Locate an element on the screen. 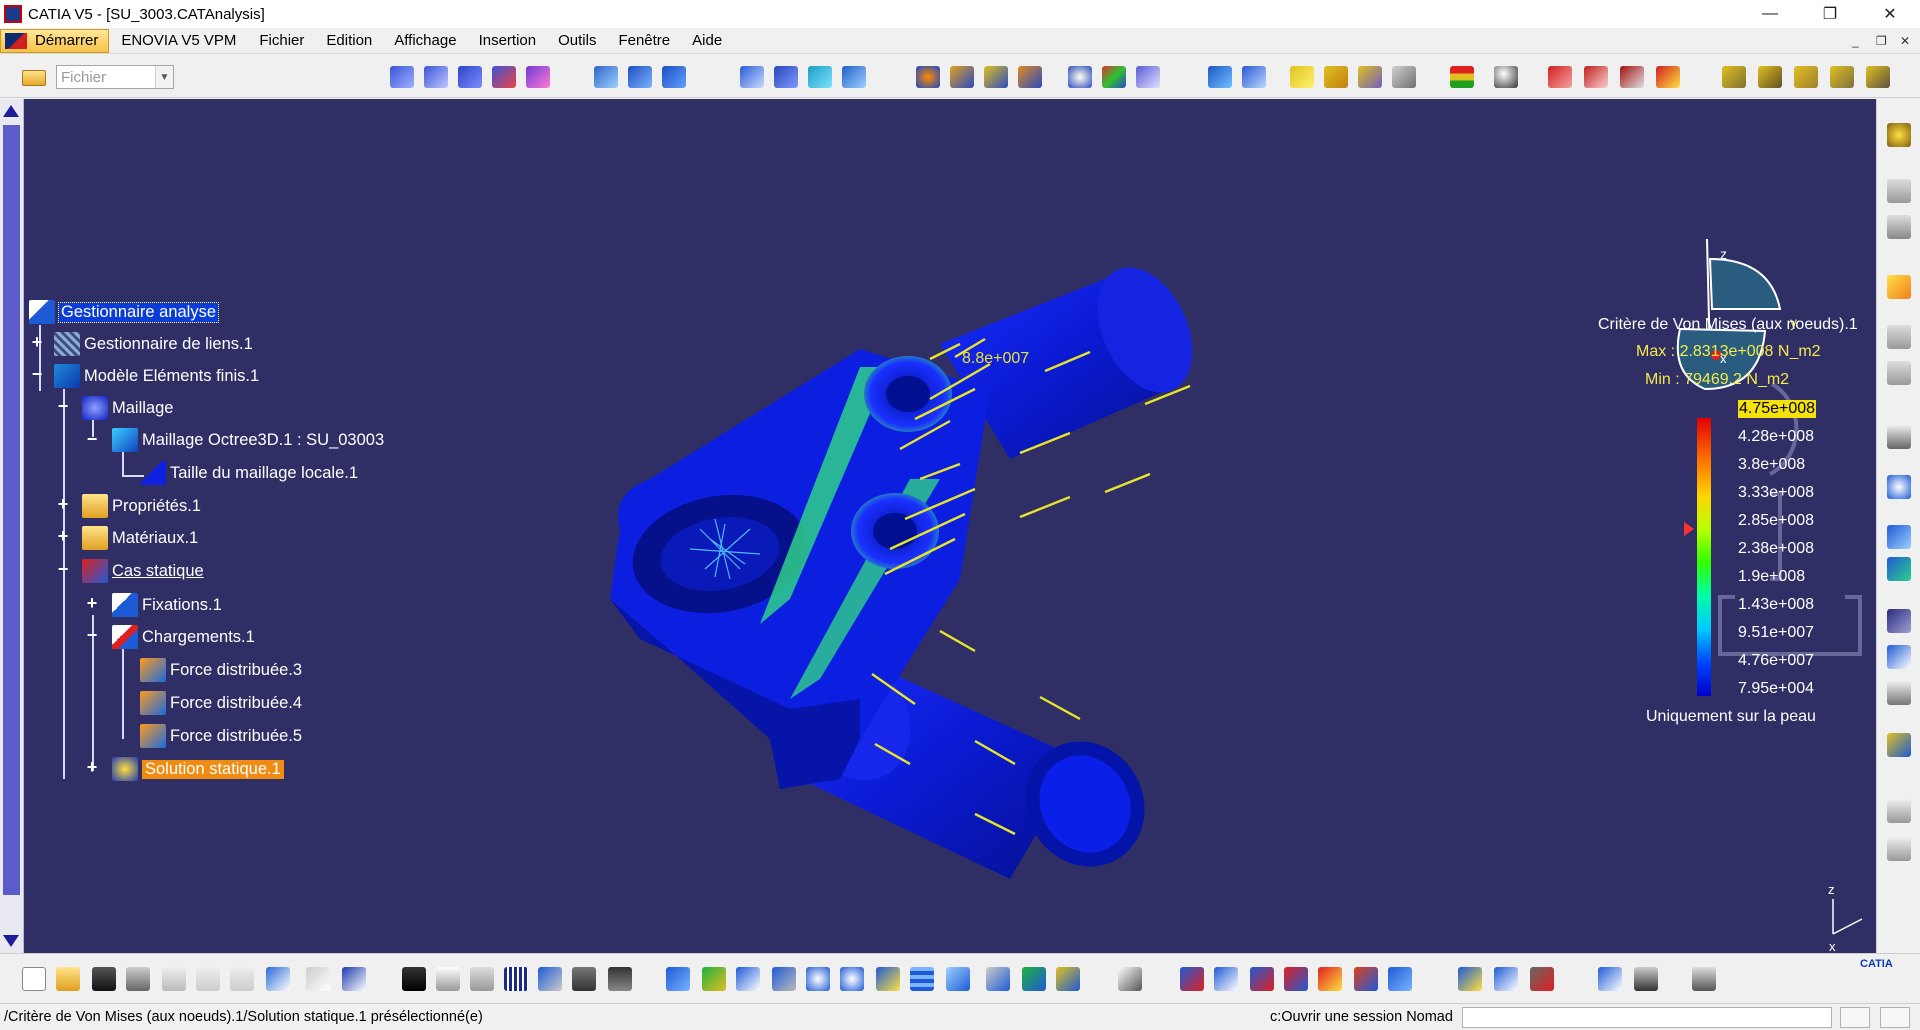  tree-node-distributed-force-5: Force distribuée.5 is located at coordinates (221, 736).